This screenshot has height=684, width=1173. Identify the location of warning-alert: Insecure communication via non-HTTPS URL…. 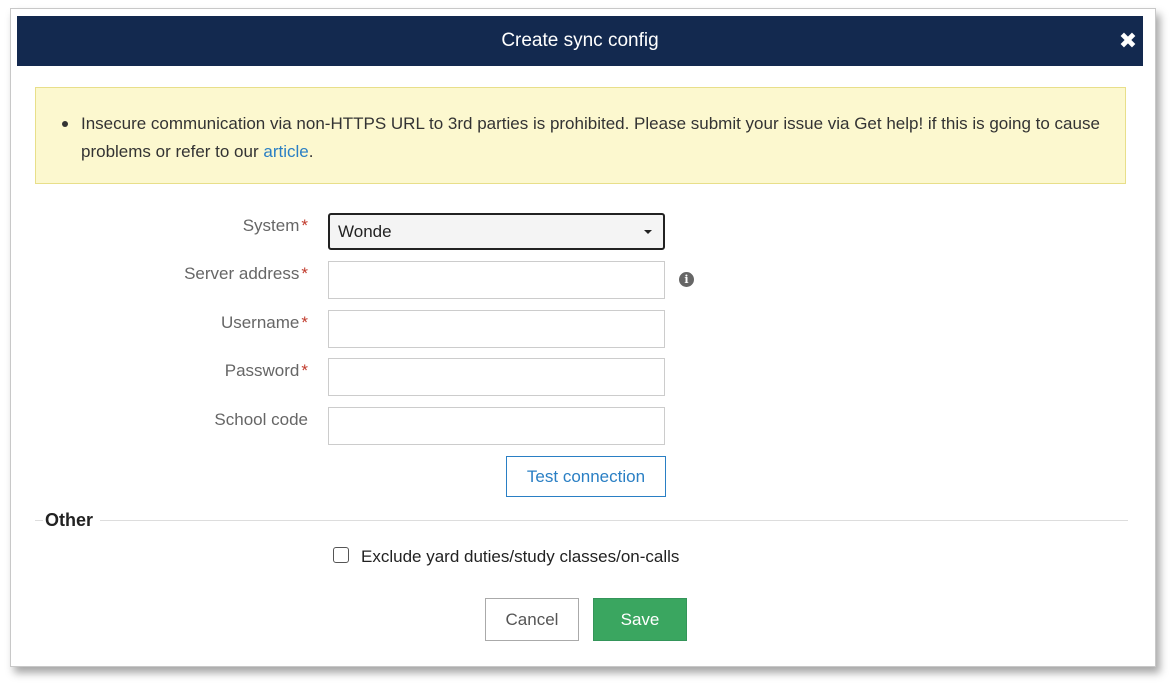
(580, 135).